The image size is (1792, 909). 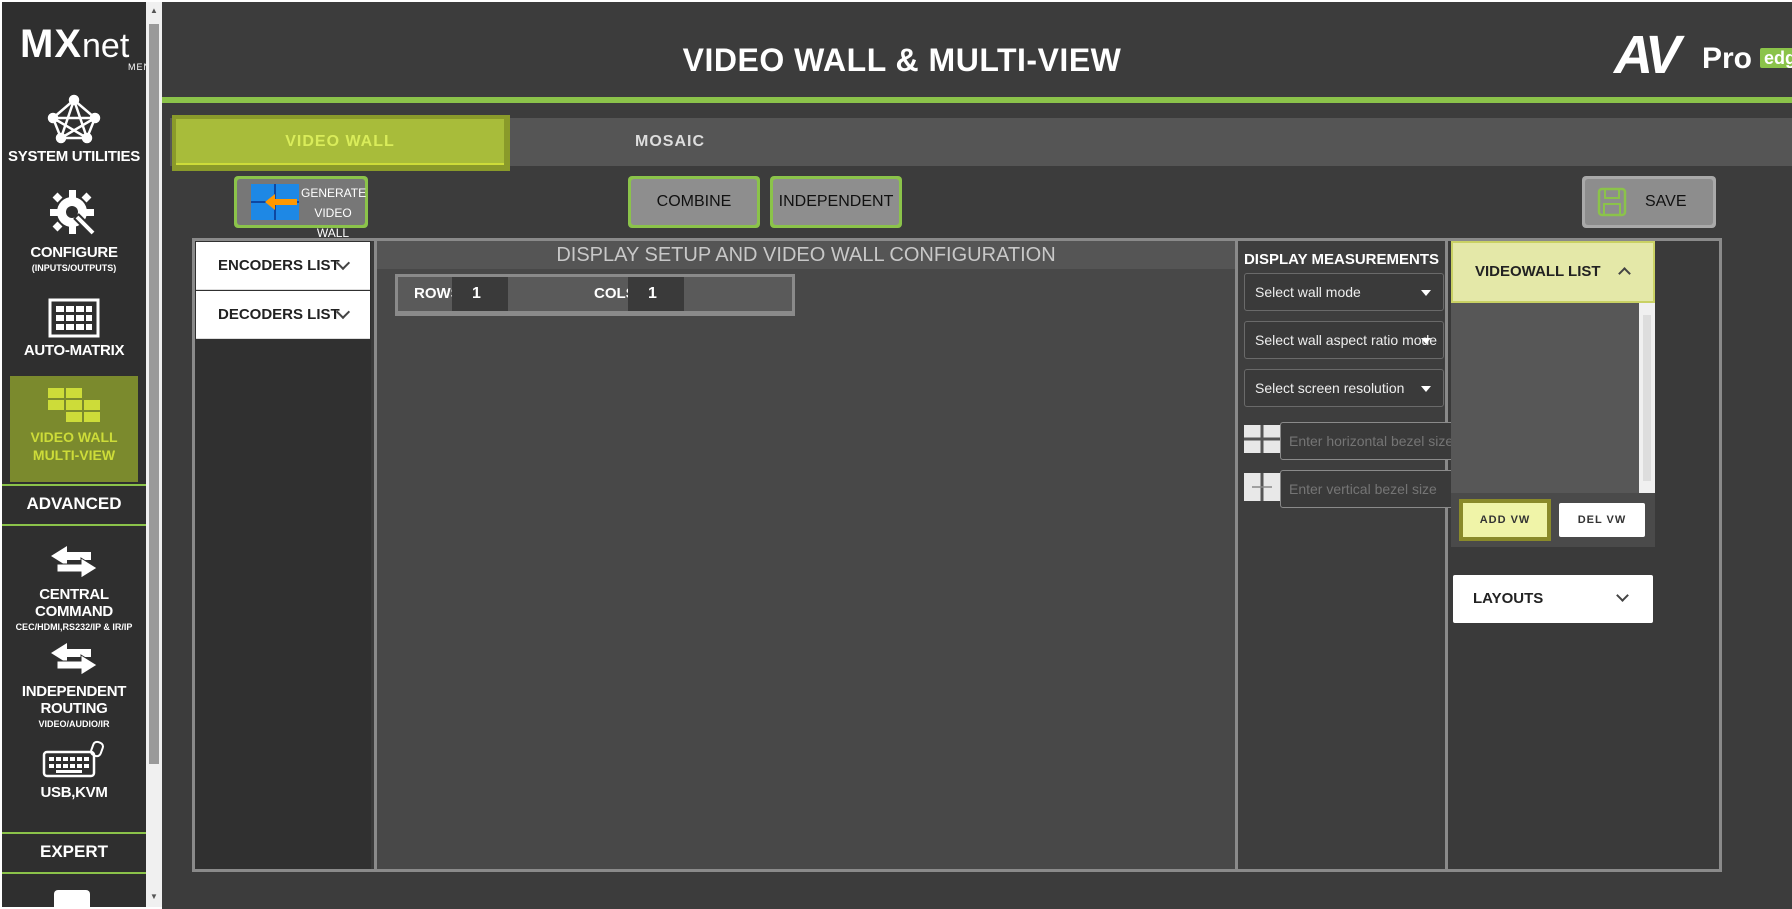 I want to click on sidebar-nav: MXnet MENTOR SYSTEM UTILITIES, so click(x=74, y=454).